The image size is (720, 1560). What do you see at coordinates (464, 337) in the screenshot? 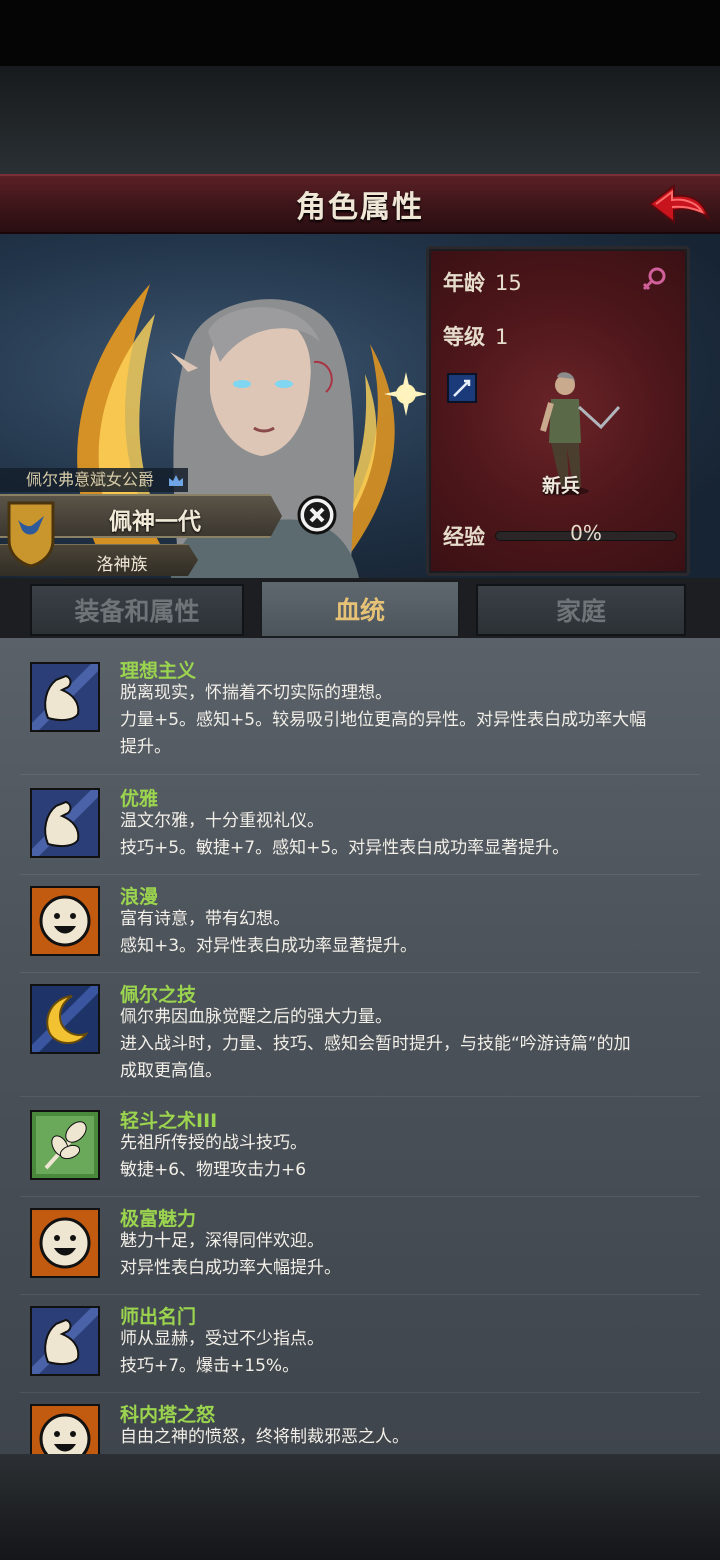
I see `level-label: 等级` at bounding box center [464, 337].